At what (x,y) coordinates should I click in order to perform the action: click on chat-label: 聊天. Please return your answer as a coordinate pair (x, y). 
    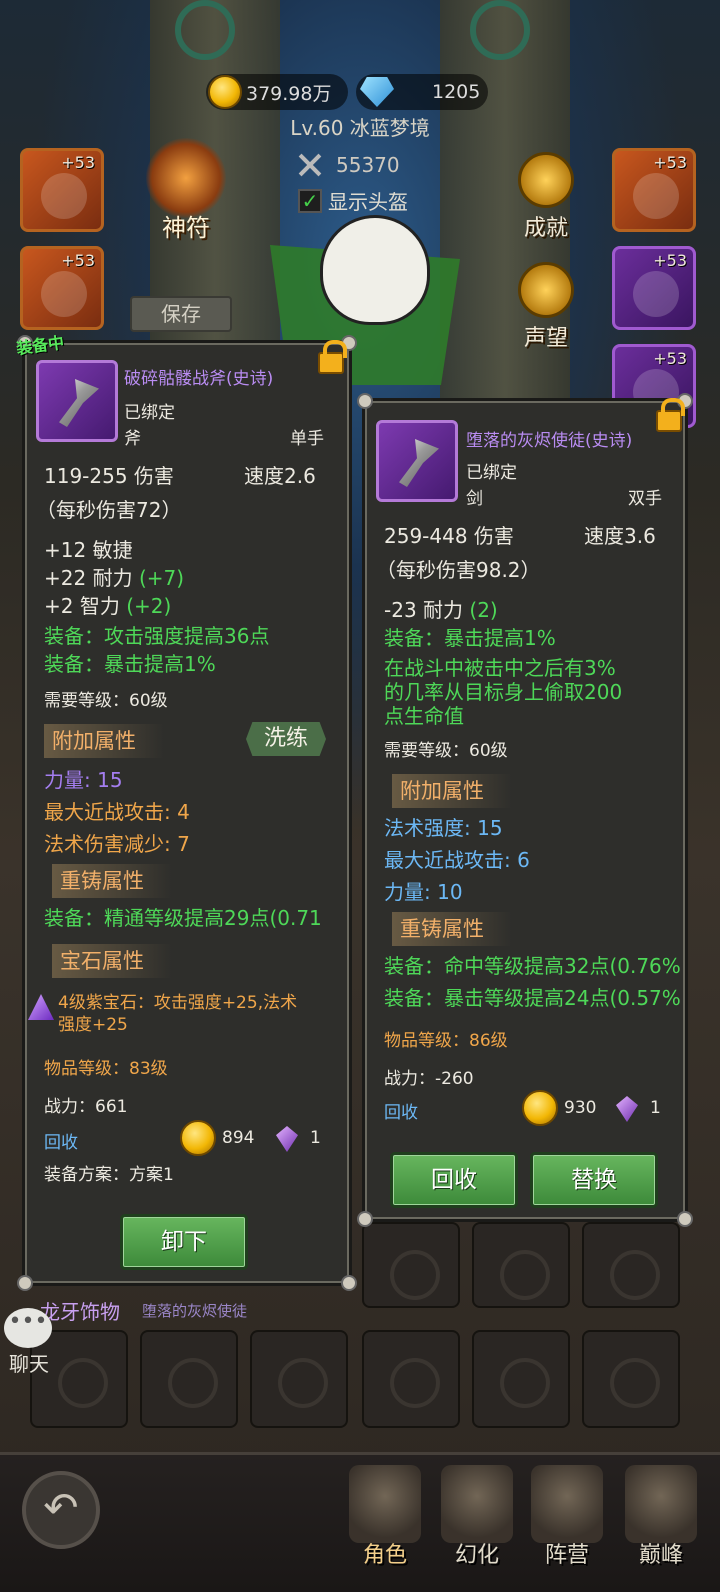
    Looking at the image, I should click on (29, 1364).